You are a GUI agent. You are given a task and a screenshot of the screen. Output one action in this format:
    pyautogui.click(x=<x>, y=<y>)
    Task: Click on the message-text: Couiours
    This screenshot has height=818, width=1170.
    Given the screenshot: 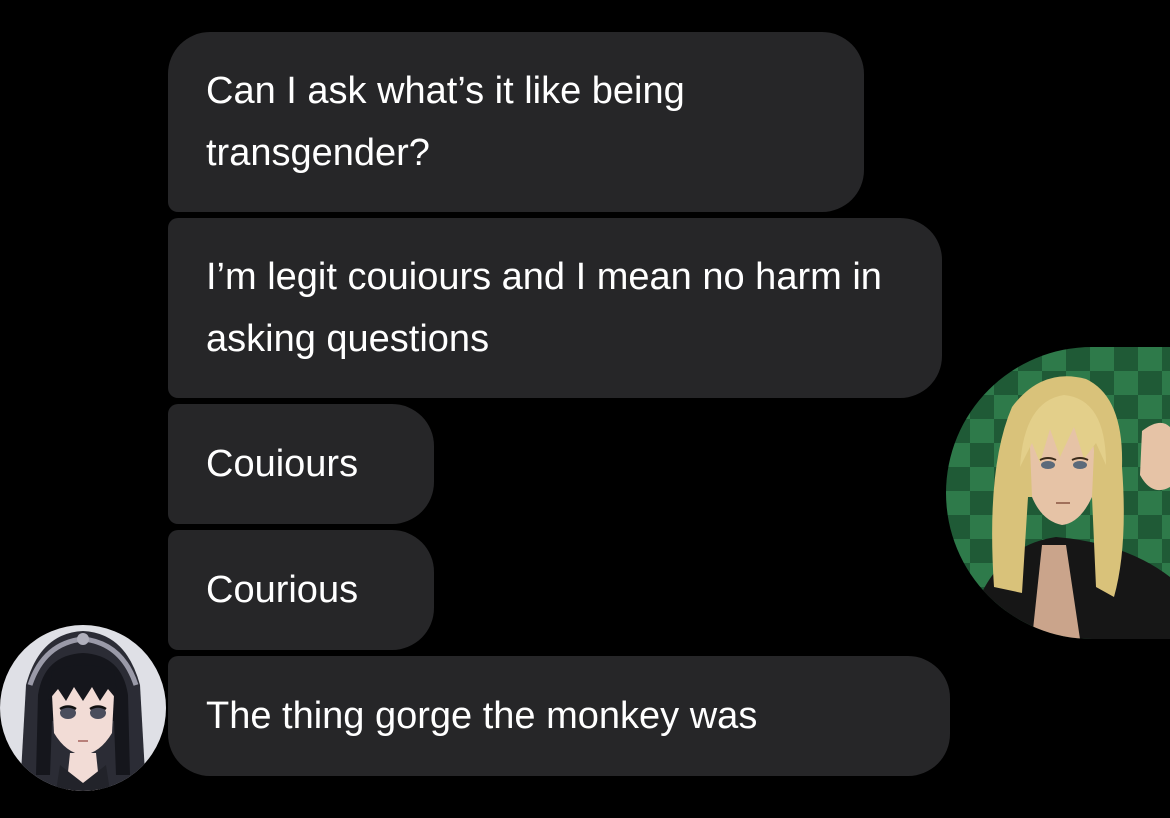 What is the action you would take?
    pyautogui.click(x=282, y=464)
    